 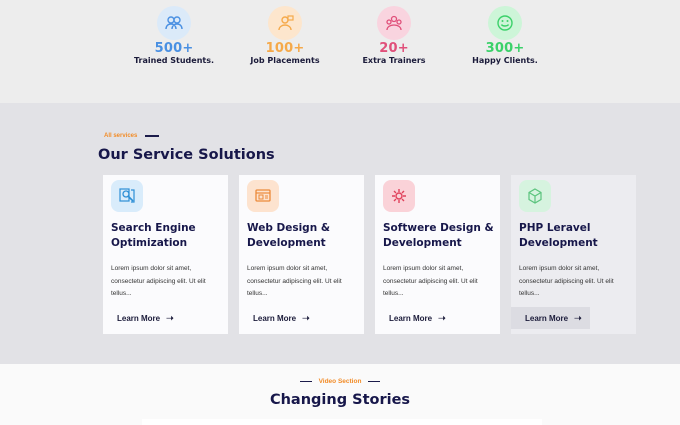 I want to click on card-title: PHP Leravel Development, so click(x=558, y=235).